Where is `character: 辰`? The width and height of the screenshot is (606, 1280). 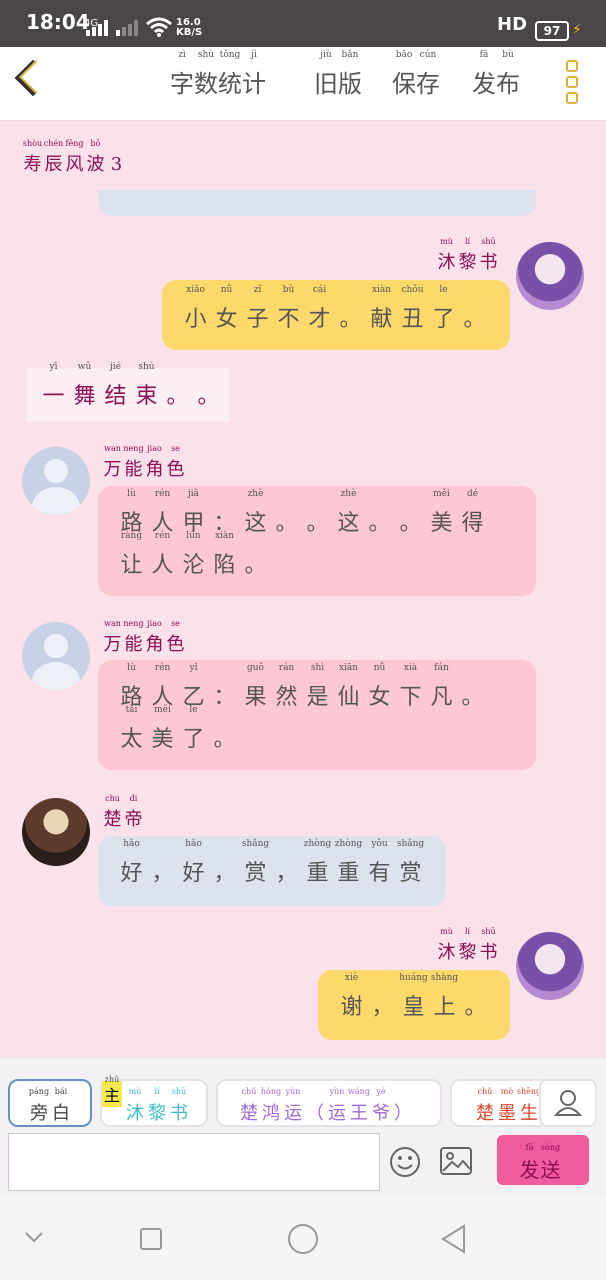
character: 辰 is located at coordinates (53, 164).